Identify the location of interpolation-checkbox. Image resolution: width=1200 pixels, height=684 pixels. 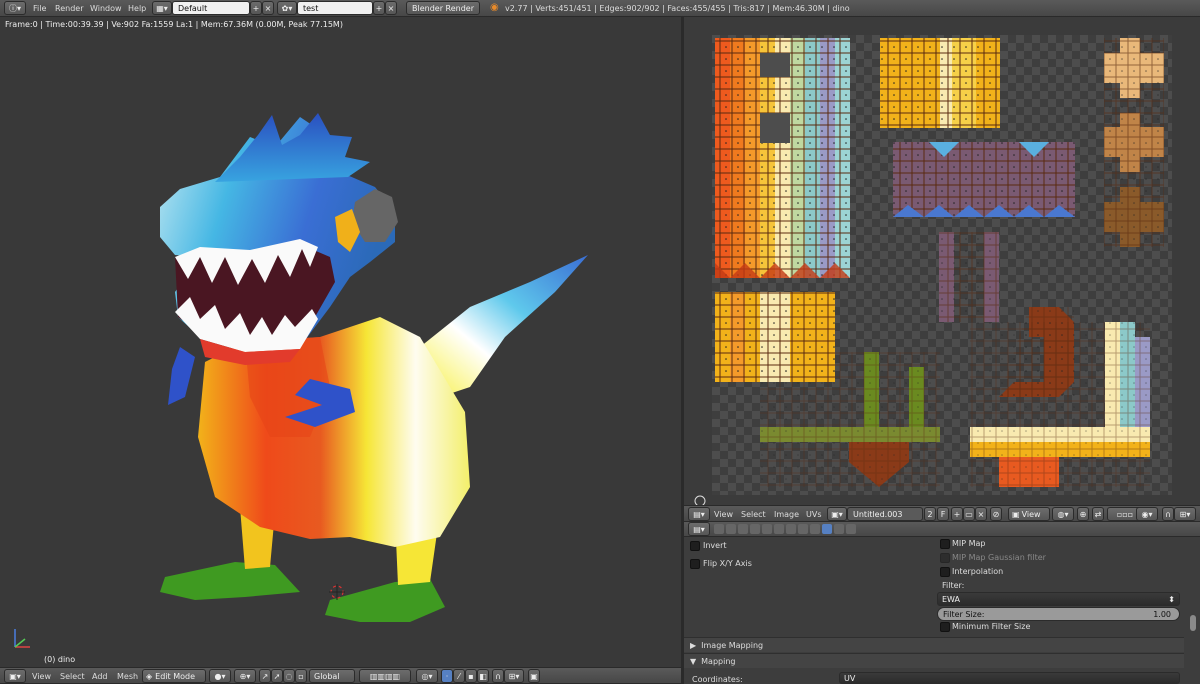
(945, 572).